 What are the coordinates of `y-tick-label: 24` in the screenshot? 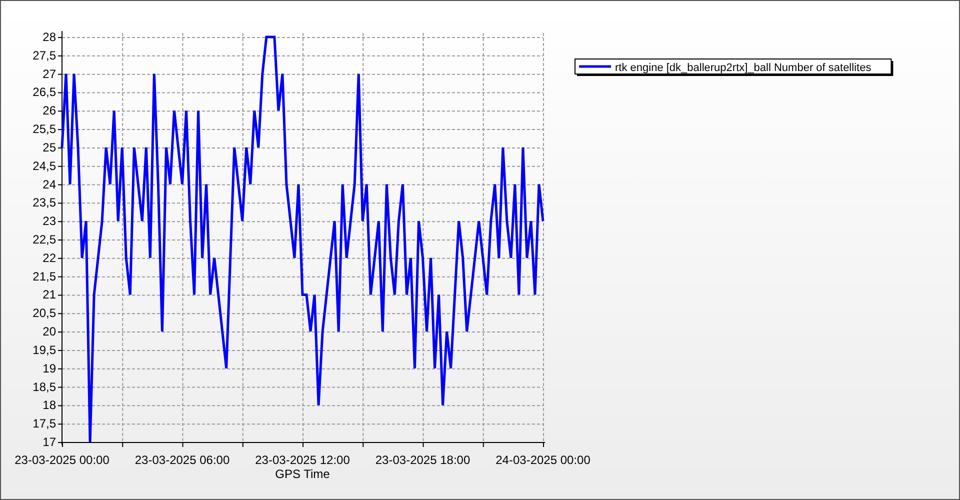 It's located at (49, 184).